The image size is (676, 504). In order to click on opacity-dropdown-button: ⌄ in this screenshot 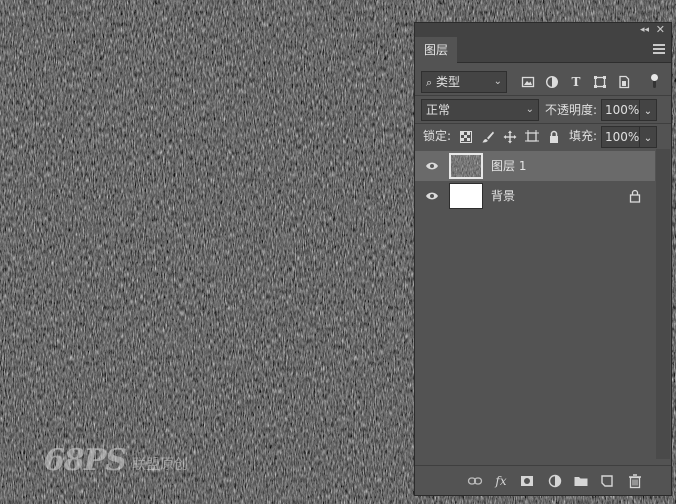, I will do `click(648, 110)`.